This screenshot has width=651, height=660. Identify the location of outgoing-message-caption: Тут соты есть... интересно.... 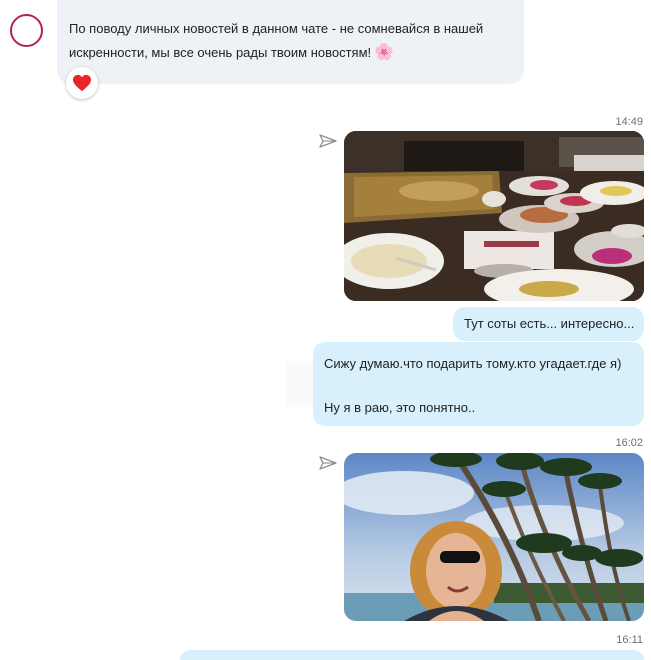
(548, 324).